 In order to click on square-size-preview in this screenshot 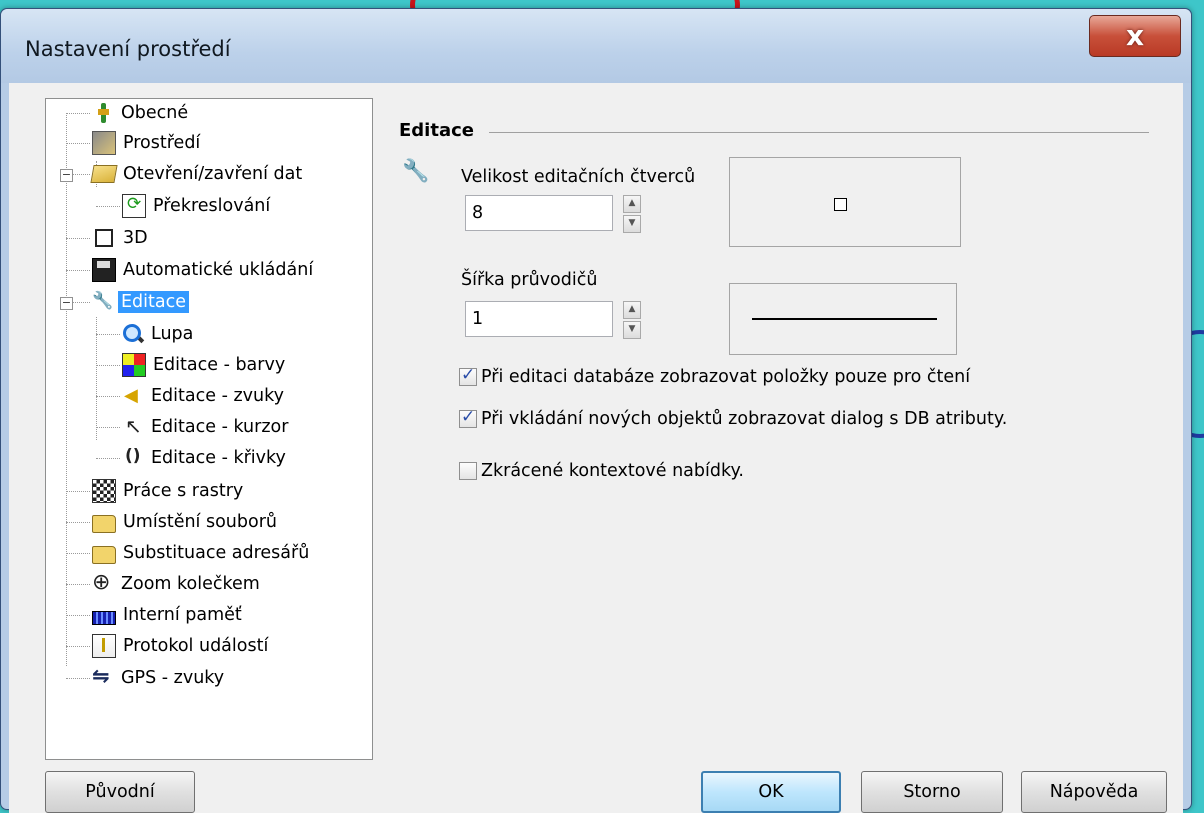, I will do `click(845, 202)`.